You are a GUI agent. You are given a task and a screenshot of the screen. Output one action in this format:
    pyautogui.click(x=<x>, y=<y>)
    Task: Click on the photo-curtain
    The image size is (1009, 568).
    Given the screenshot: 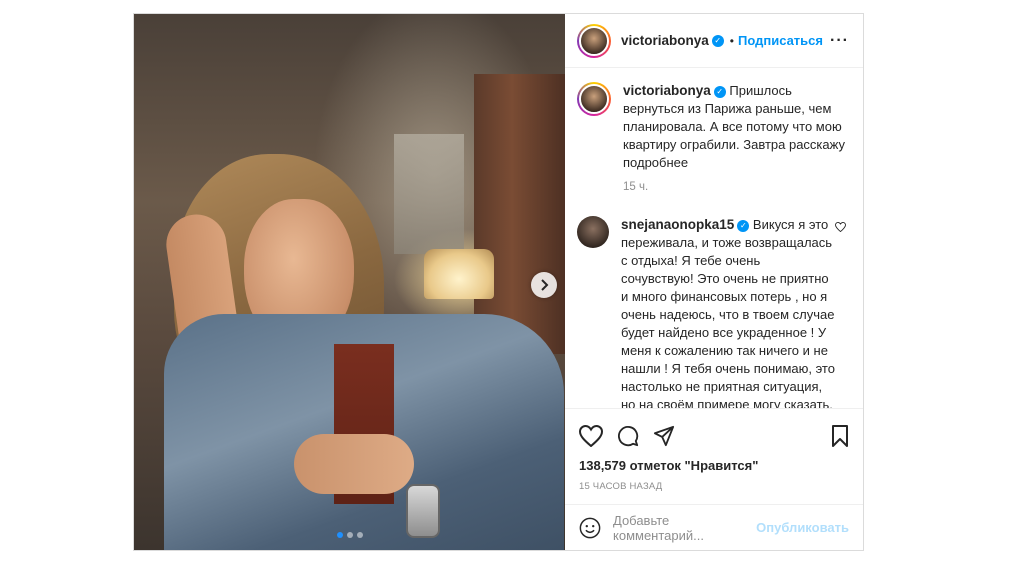 What is the action you would take?
    pyautogui.click(x=519, y=214)
    